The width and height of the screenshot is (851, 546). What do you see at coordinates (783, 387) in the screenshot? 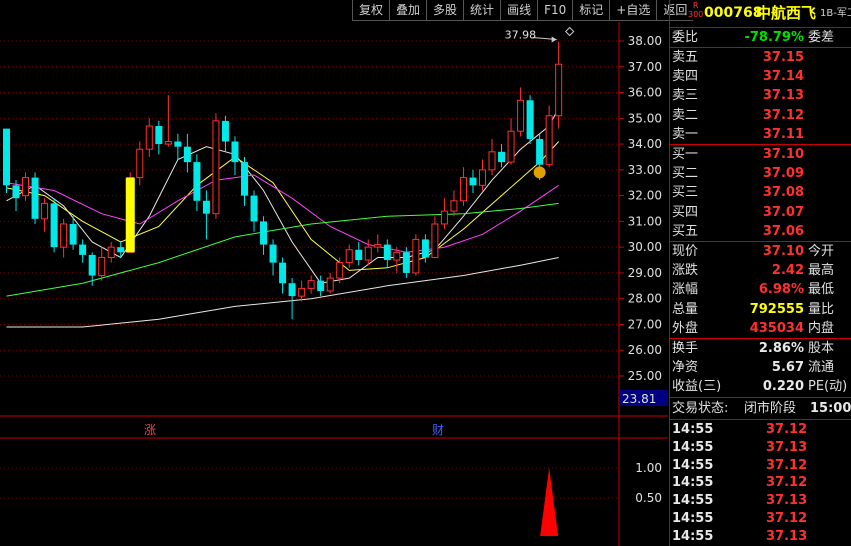
I see `finance-item-value: 0.220` at bounding box center [783, 387].